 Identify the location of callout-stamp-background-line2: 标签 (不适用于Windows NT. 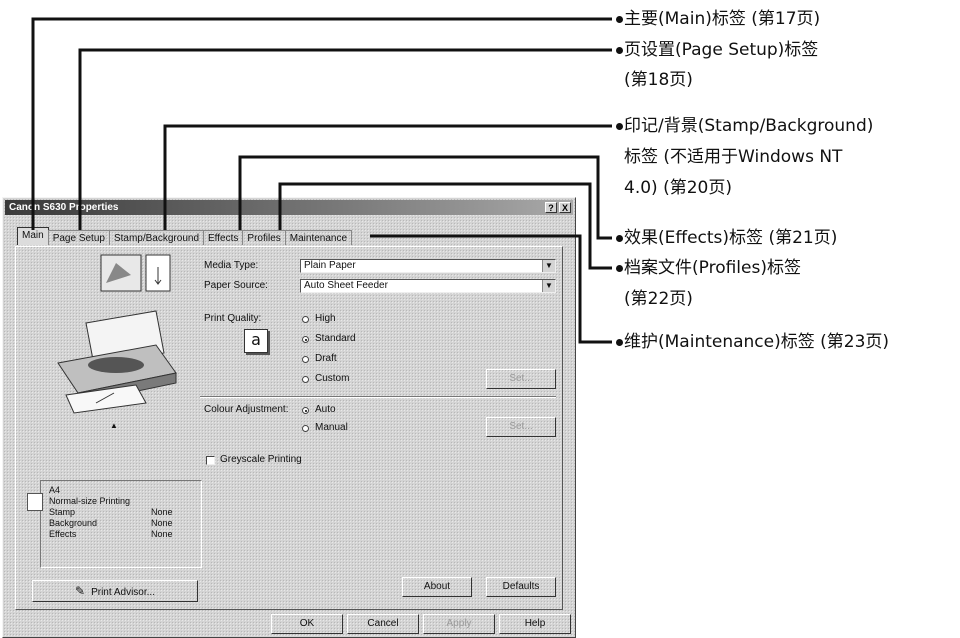
(733, 157).